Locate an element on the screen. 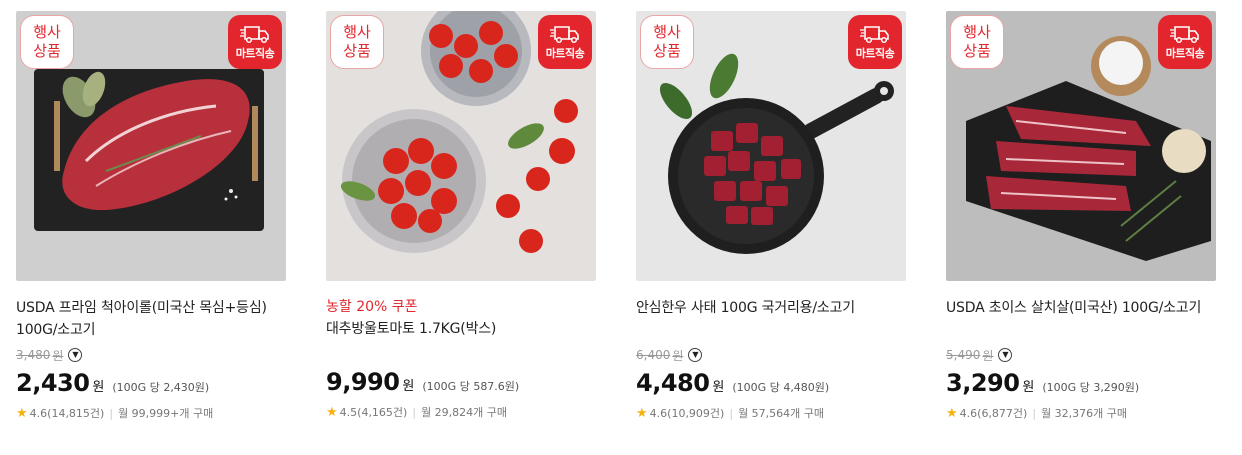 The image size is (1242, 455). price-row: 2,430 원 (100G 당 2,430원) is located at coordinates (151, 383).